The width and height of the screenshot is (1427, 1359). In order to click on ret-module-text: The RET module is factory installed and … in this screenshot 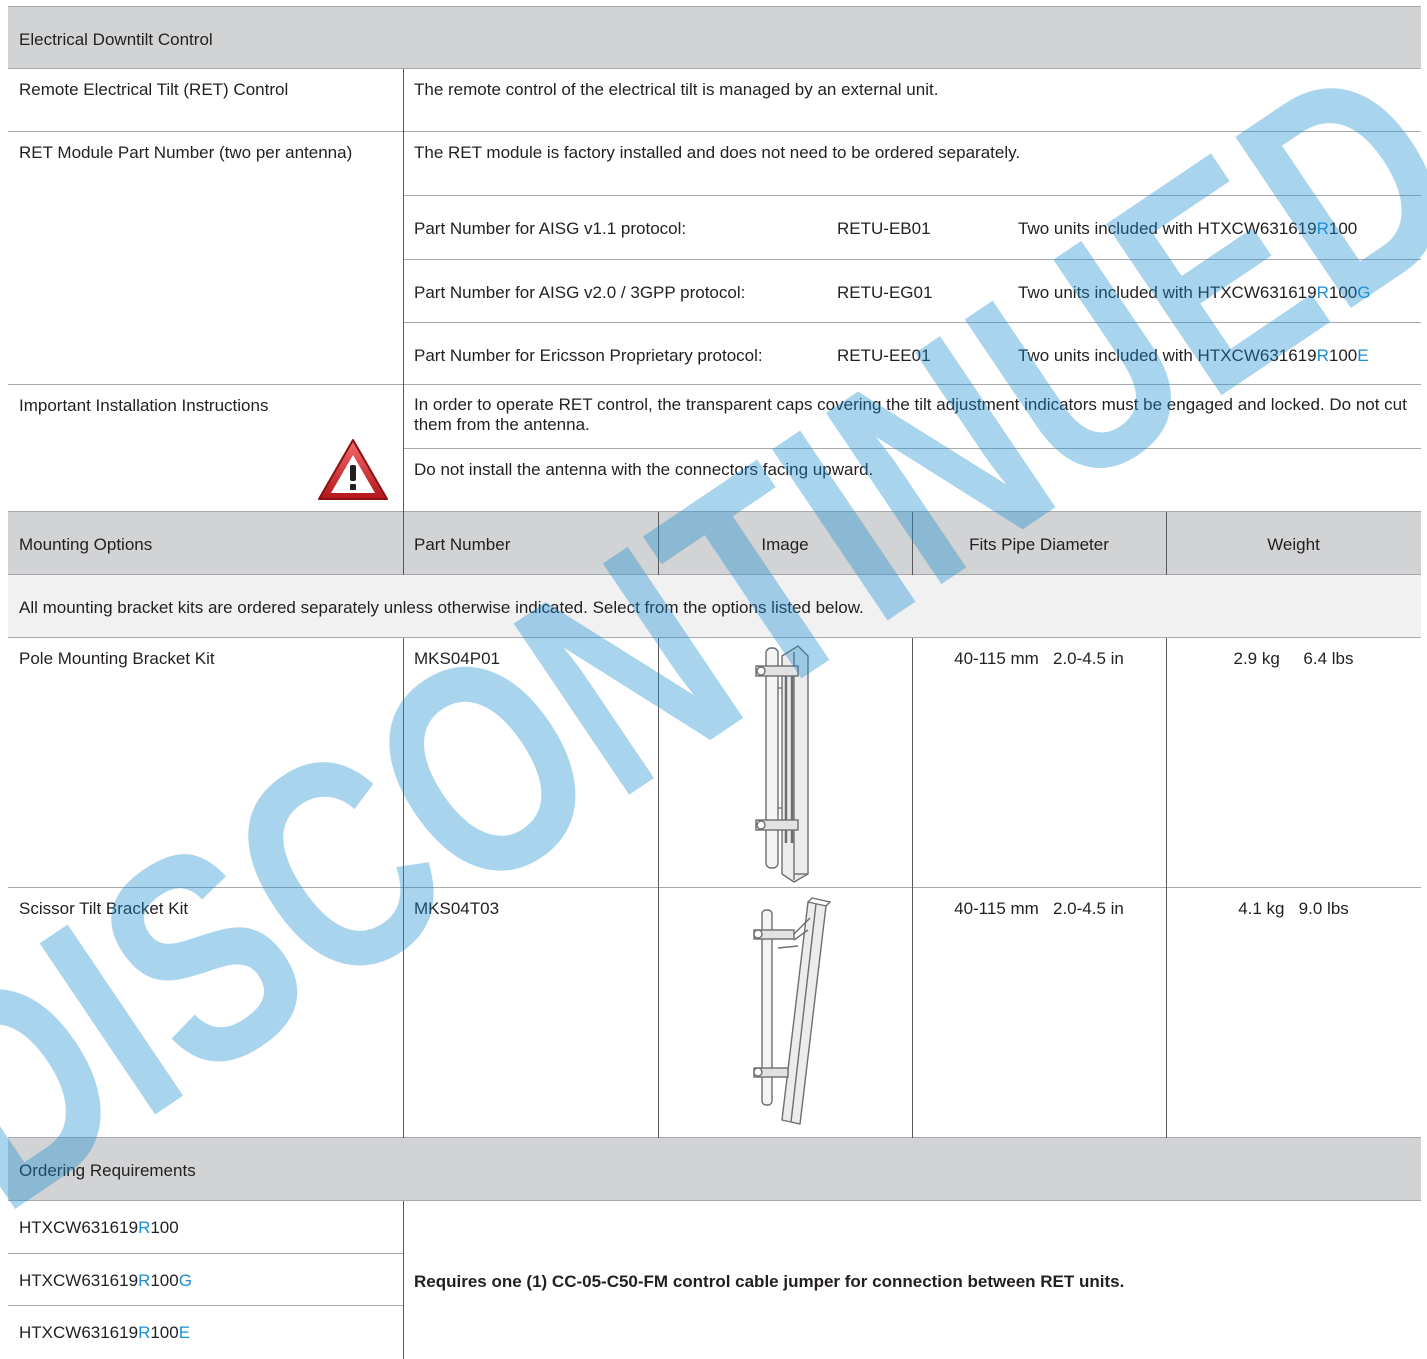, I will do `click(717, 152)`.